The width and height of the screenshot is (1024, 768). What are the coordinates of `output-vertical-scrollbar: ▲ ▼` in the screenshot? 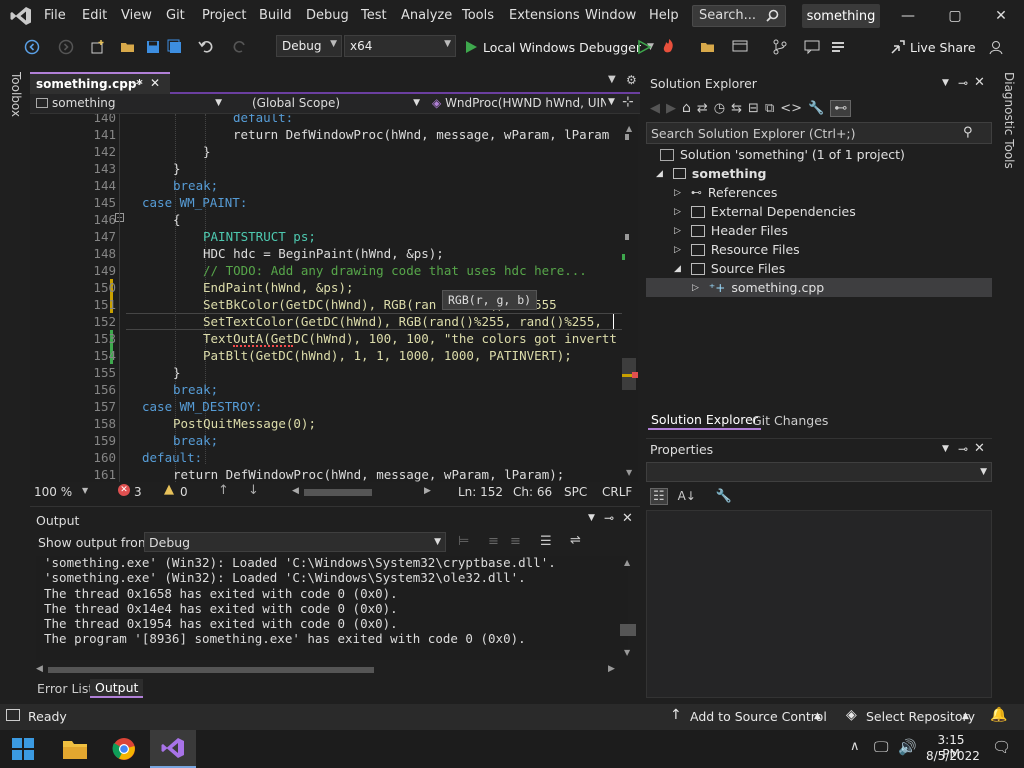 It's located at (628, 608).